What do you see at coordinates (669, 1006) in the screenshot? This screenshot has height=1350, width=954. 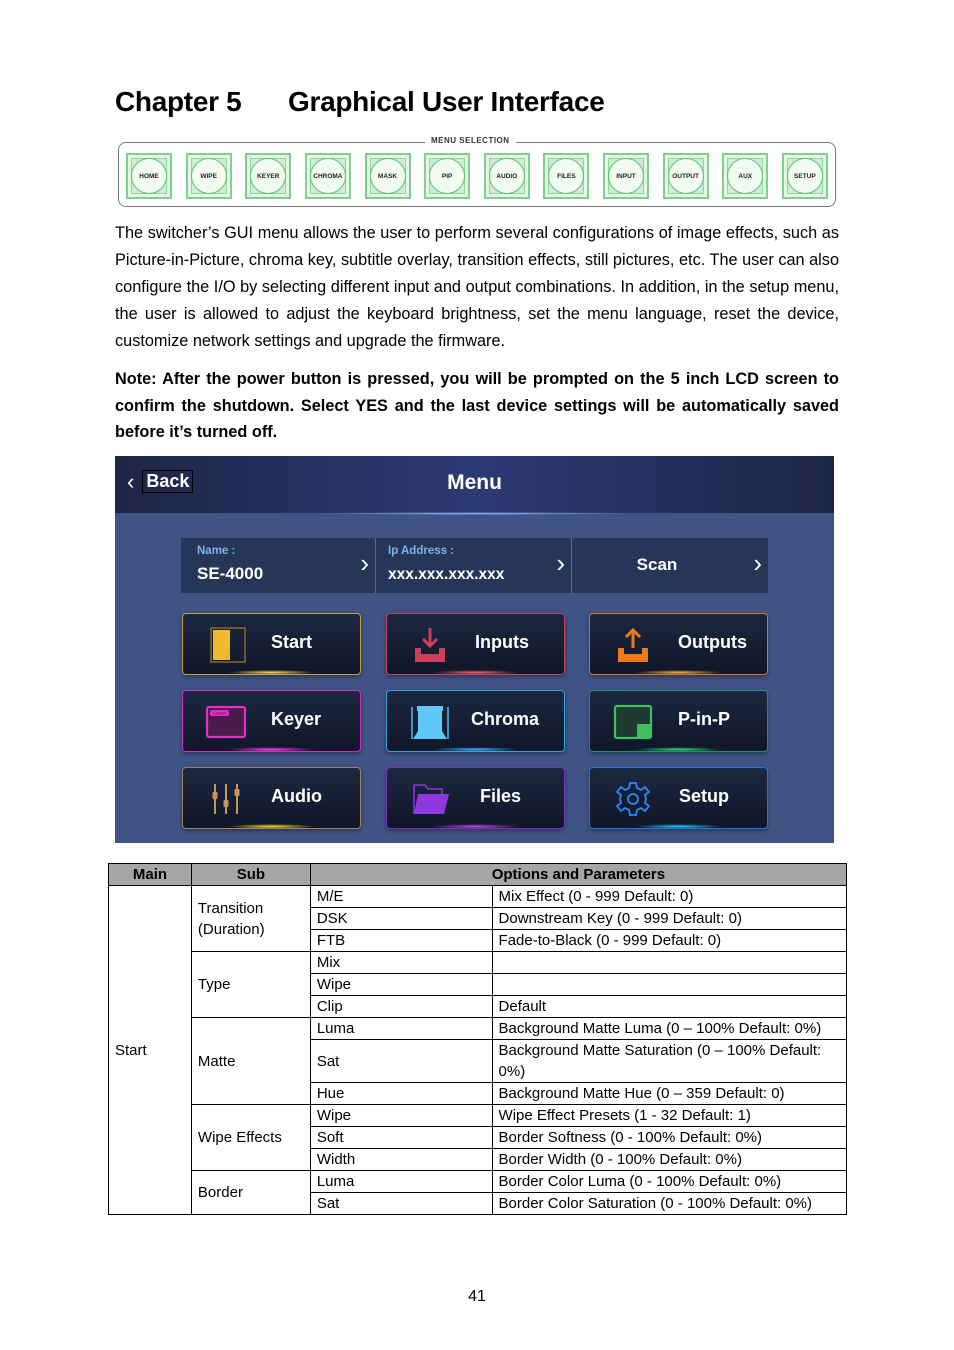 I see `param-cell: Default` at bounding box center [669, 1006].